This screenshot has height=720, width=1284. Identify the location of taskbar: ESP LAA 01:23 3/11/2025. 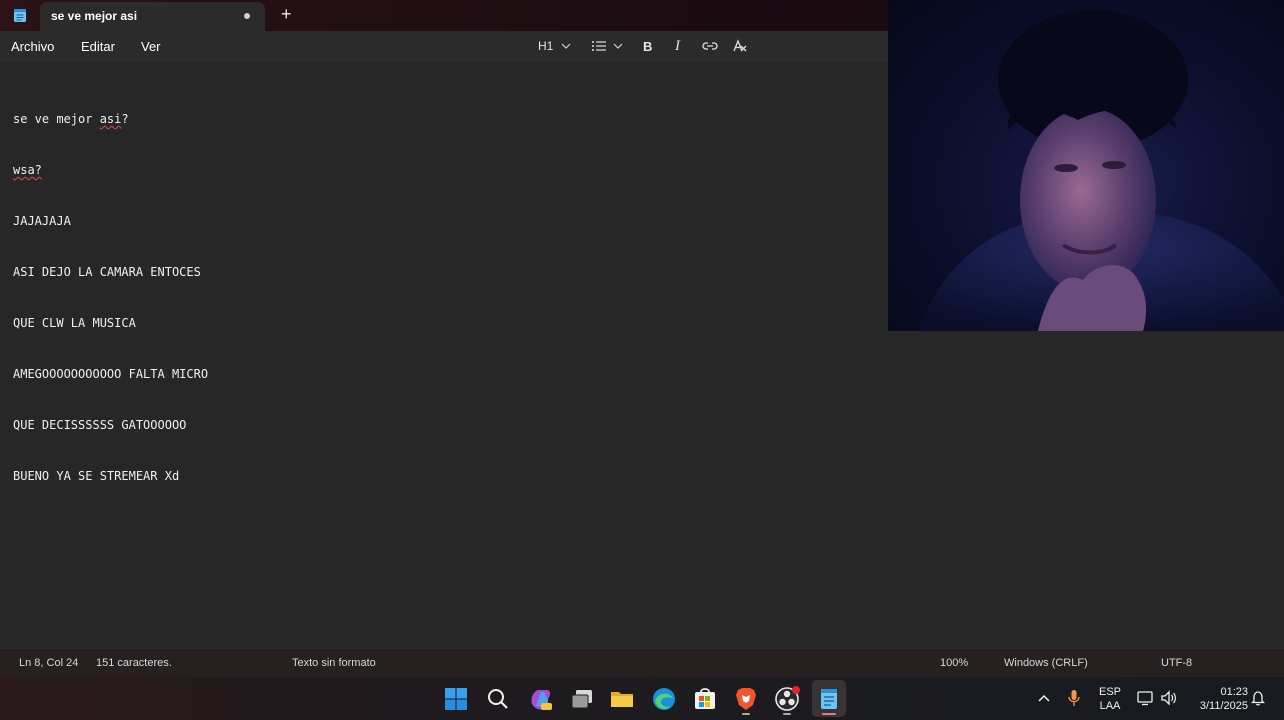
(642, 698).